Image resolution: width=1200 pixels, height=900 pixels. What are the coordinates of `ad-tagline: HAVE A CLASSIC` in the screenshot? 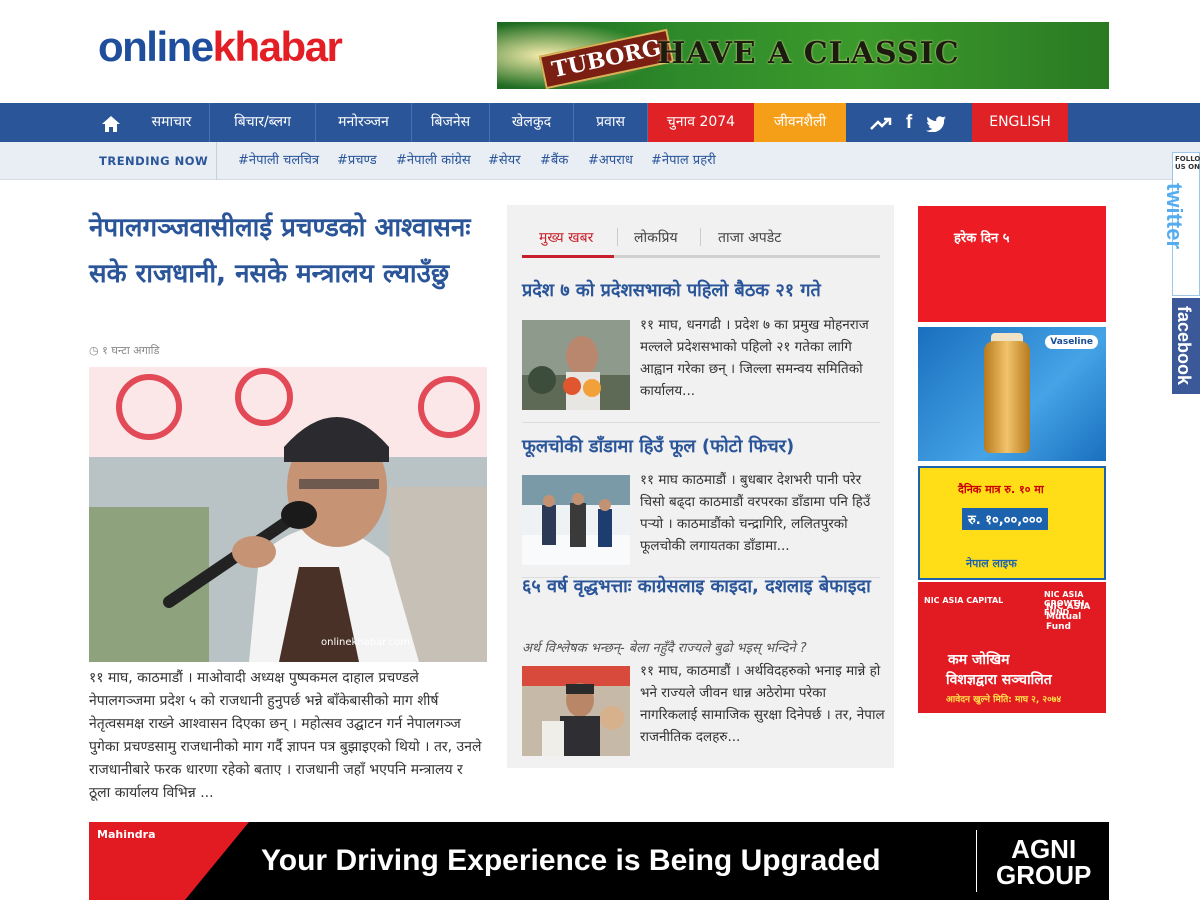 It's located at (808, 53).